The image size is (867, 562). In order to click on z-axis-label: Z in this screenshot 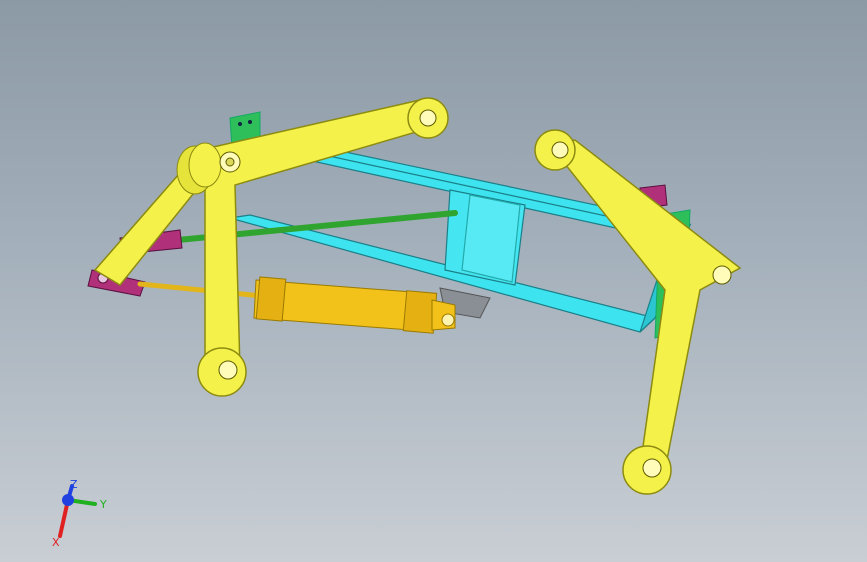, I will do `click(74, 484)`.